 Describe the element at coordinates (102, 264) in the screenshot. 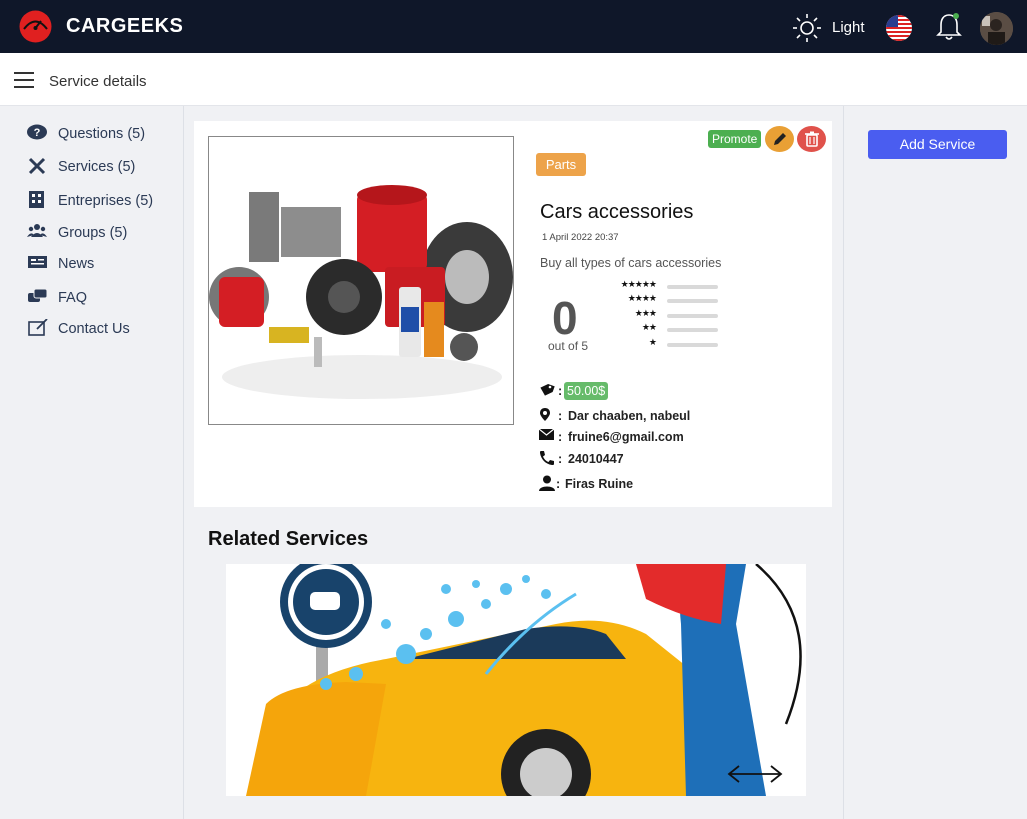

I see `sidebar-item-news: News` at that location.